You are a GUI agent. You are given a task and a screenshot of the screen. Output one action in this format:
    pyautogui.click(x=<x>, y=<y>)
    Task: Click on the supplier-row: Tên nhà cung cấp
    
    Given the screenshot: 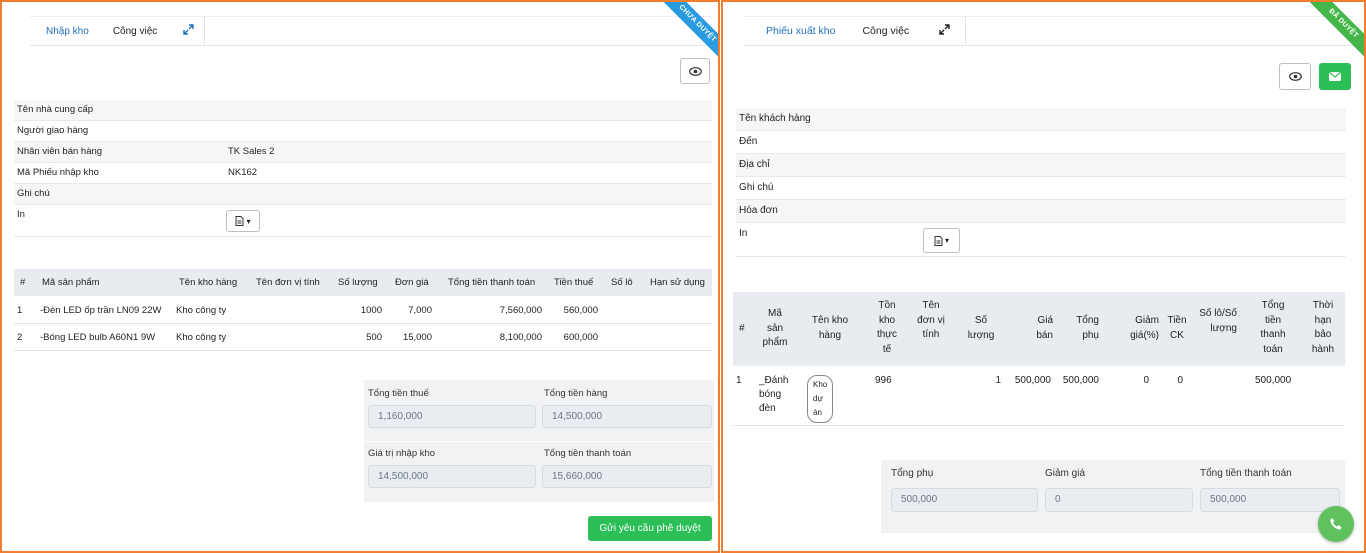 What is the action you would take?
    pyautogui.click(x=363, y=110)
    